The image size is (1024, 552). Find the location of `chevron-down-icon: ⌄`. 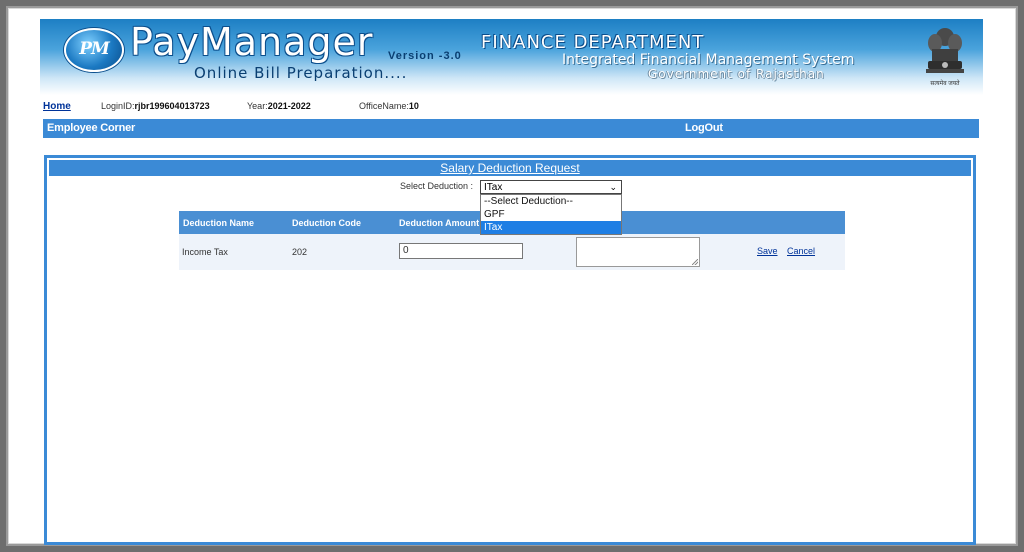

chevron-down-icon: ⌄ is located at coordinates (613, 187).